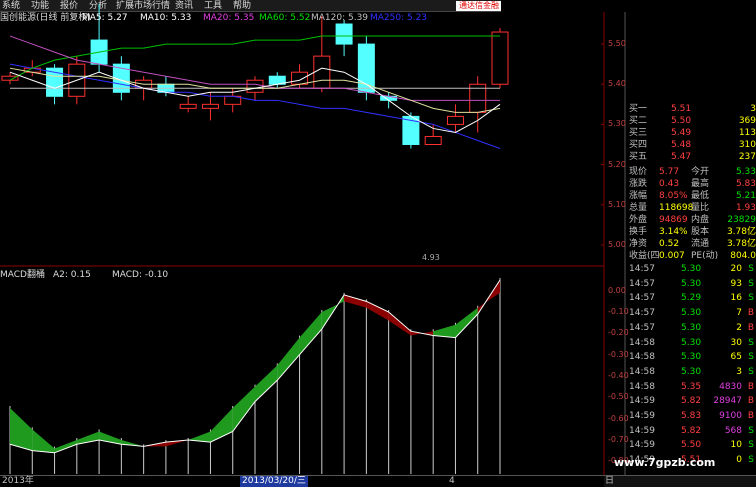  I want to click on tick-volume: 2, so click(739, 327).